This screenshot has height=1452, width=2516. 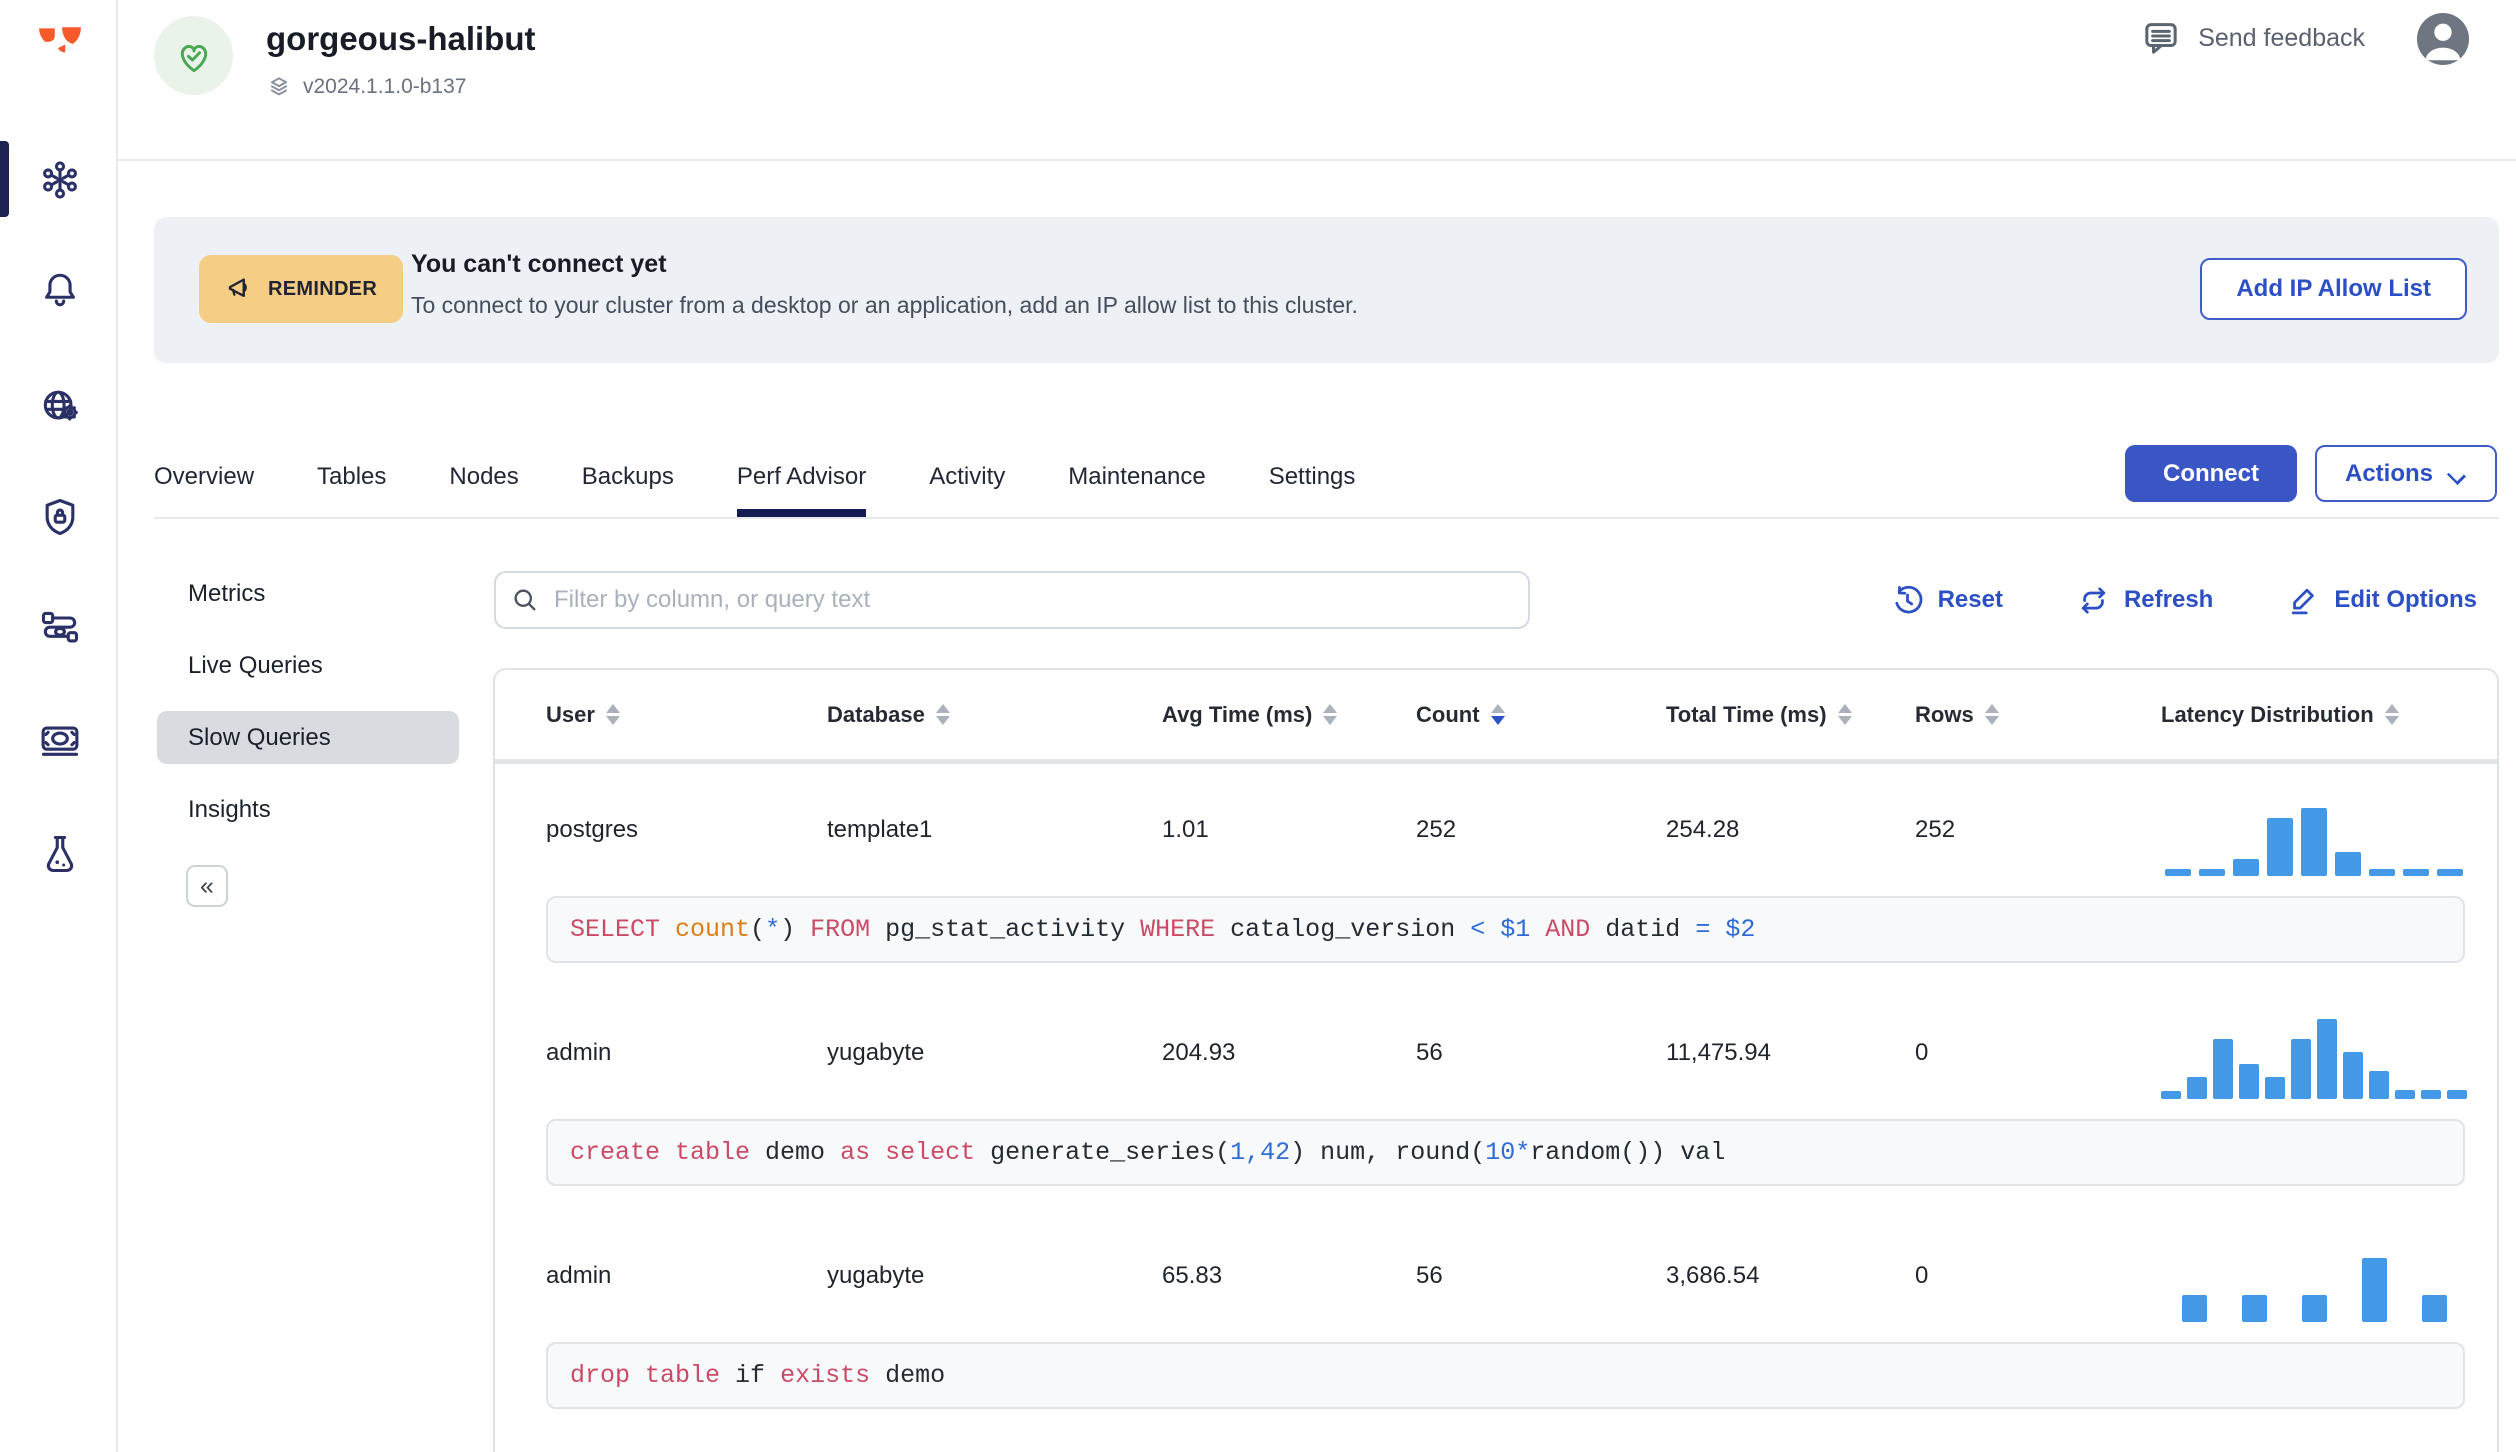 I want to click on table-row: admin yugabyte 204.93 56 11,475.94 0, so click(x=1496, y=1053).